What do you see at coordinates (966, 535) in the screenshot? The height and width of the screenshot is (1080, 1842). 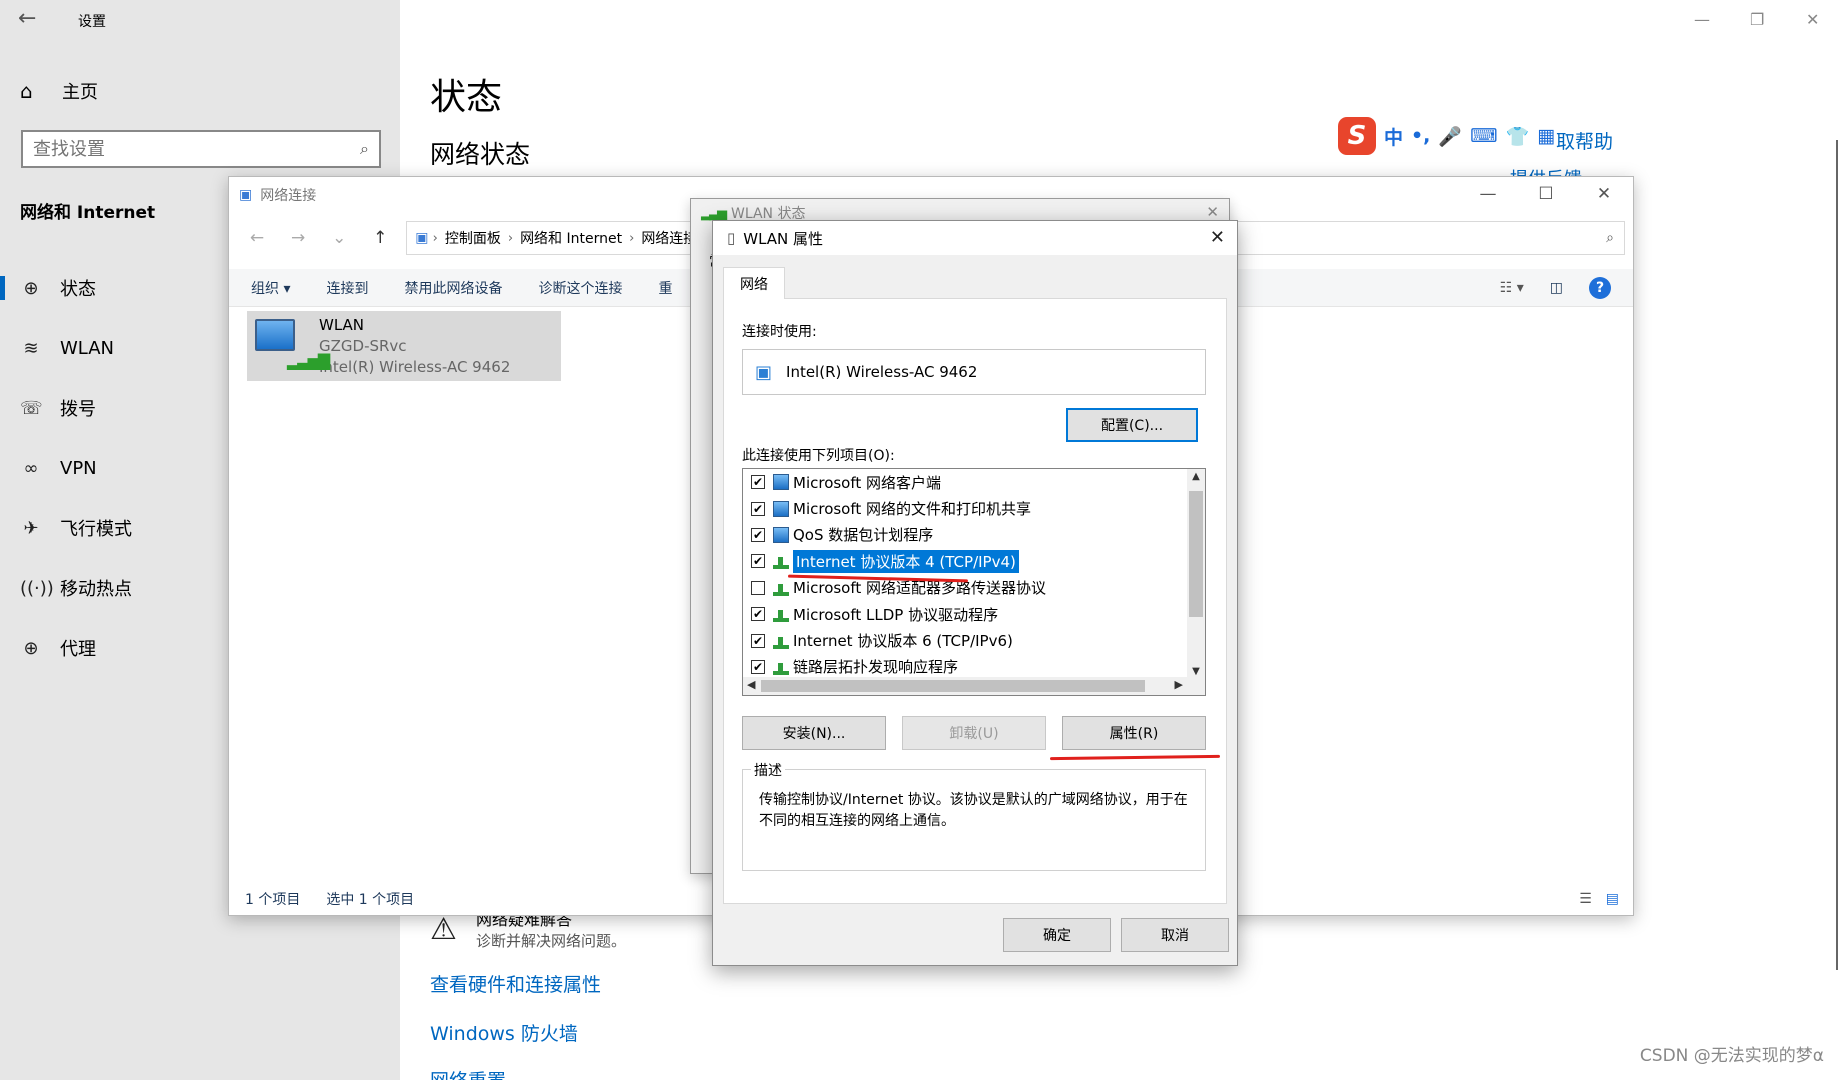 I see `list-item: ✔ QoS 数据包计划程序` at bounding box center [966, 535].